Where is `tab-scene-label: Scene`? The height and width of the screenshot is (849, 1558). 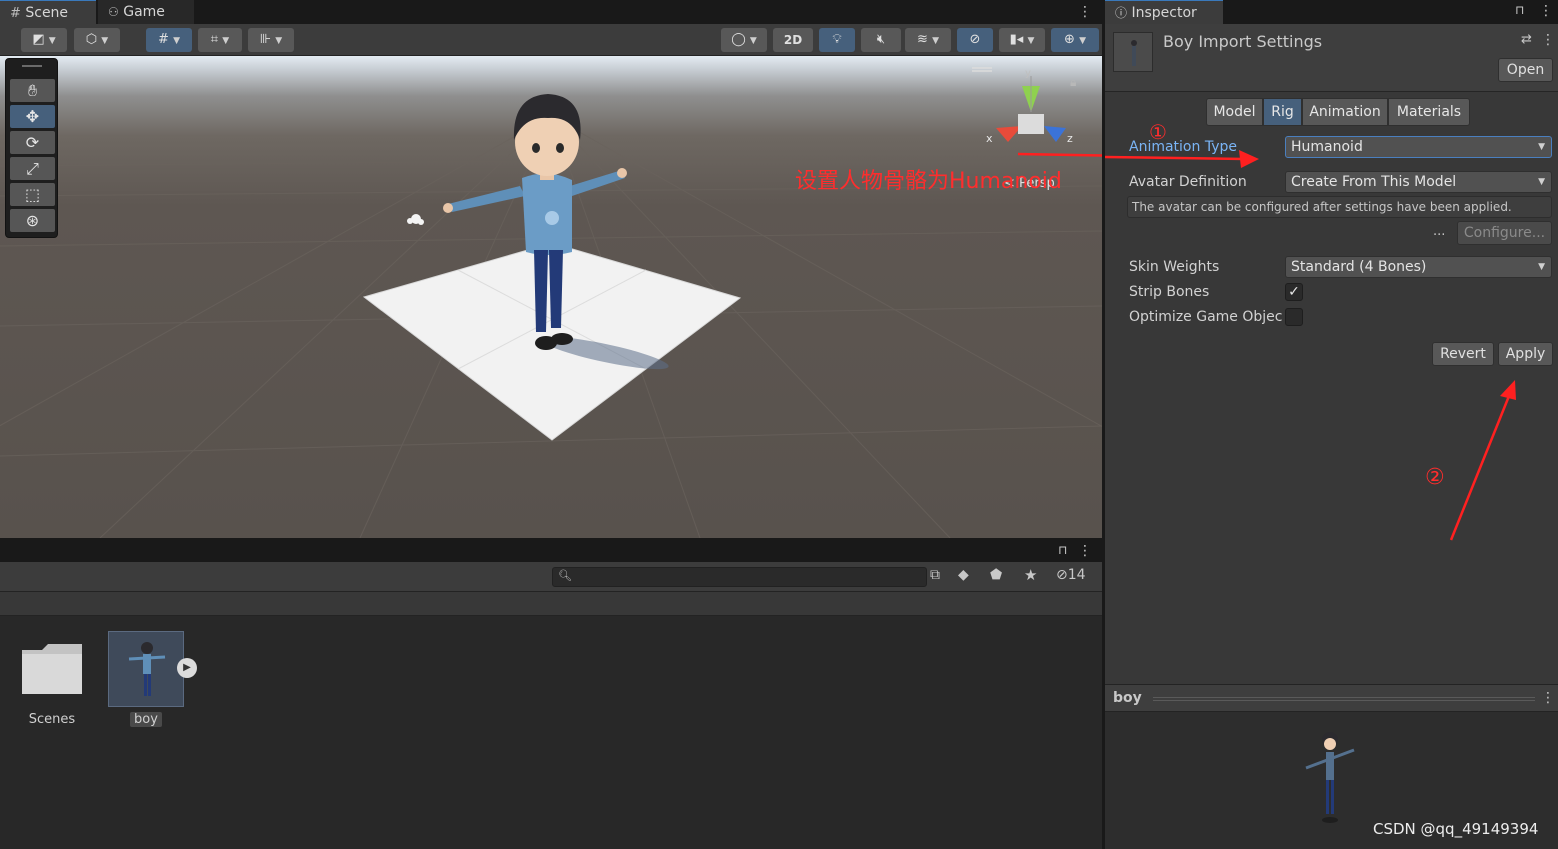
tab-scene-label: Scene is located at coordinates (47, 13).